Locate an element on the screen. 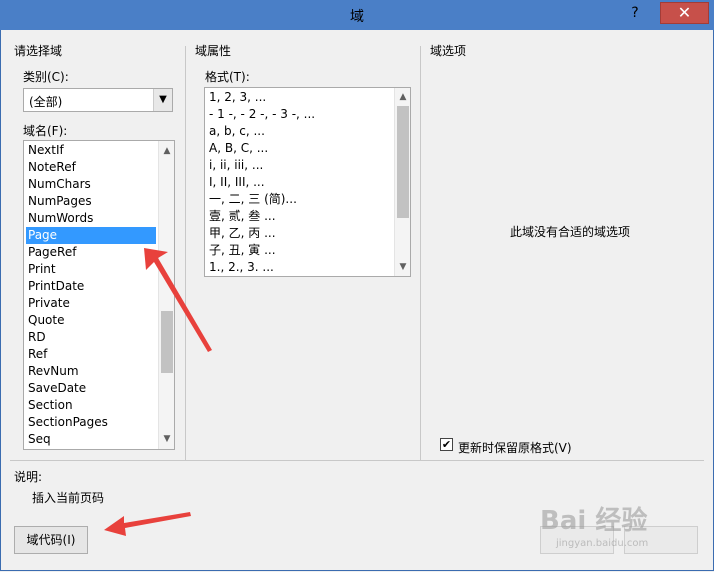 This screenshot has width=714, height=572. category-dropdown: (全部) ▼ is located at coordinates (98, 100).